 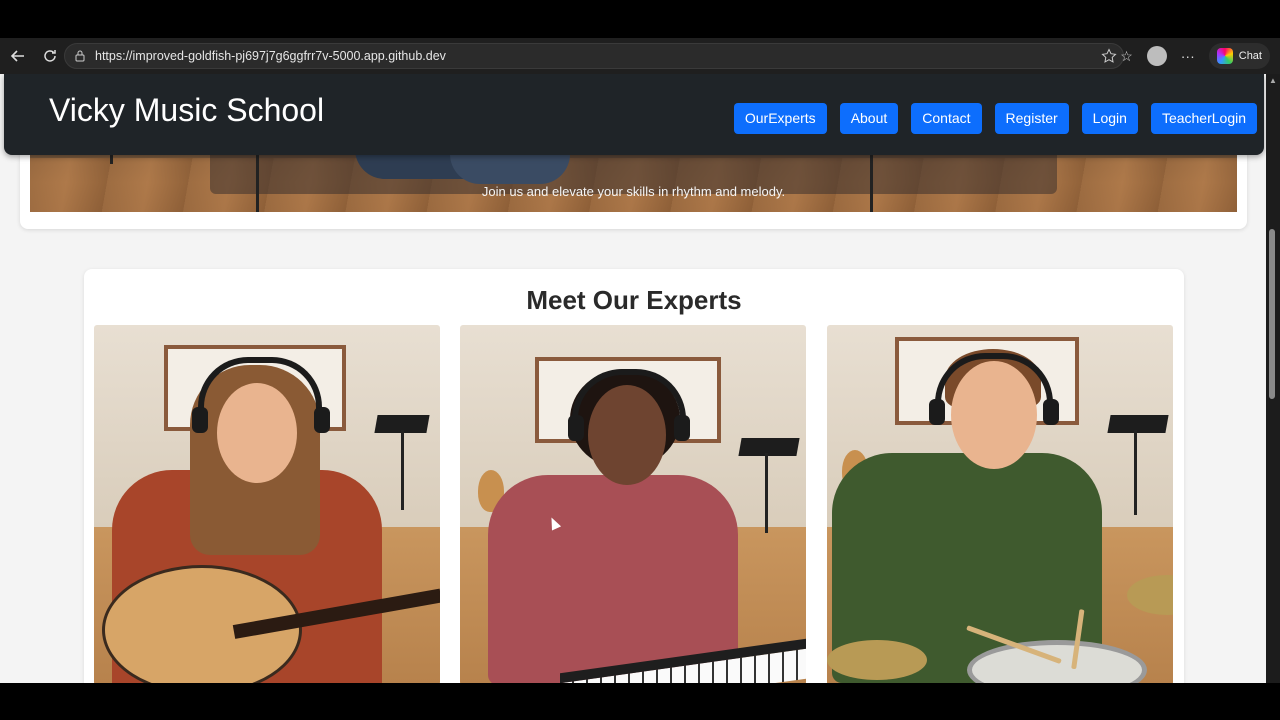 What do you see at coordinates (50, 56) in the screenshot?
I see `reload-icon` at bounding box center [50, 56].